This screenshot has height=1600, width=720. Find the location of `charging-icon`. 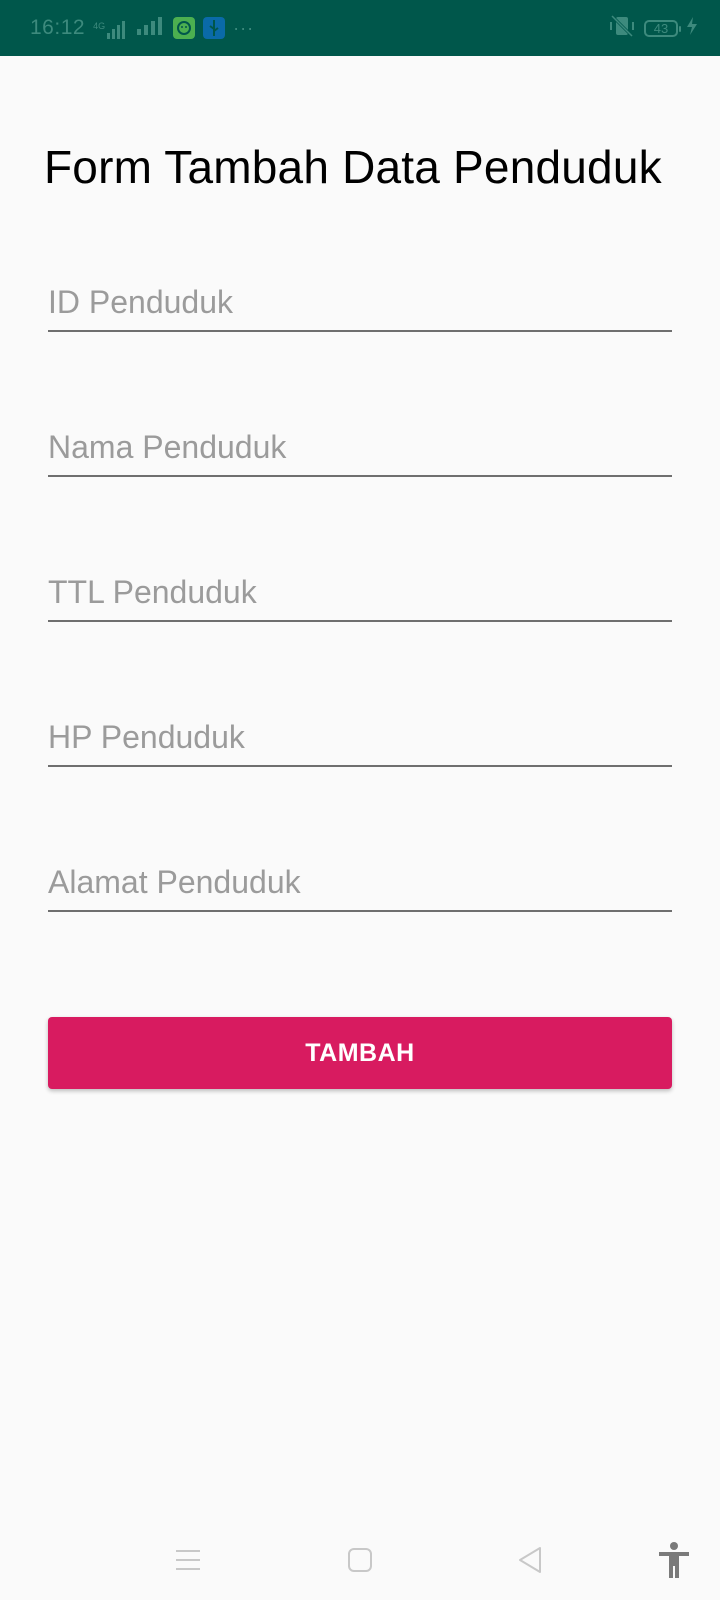

charging-icon is located at coordinates (692, 28).